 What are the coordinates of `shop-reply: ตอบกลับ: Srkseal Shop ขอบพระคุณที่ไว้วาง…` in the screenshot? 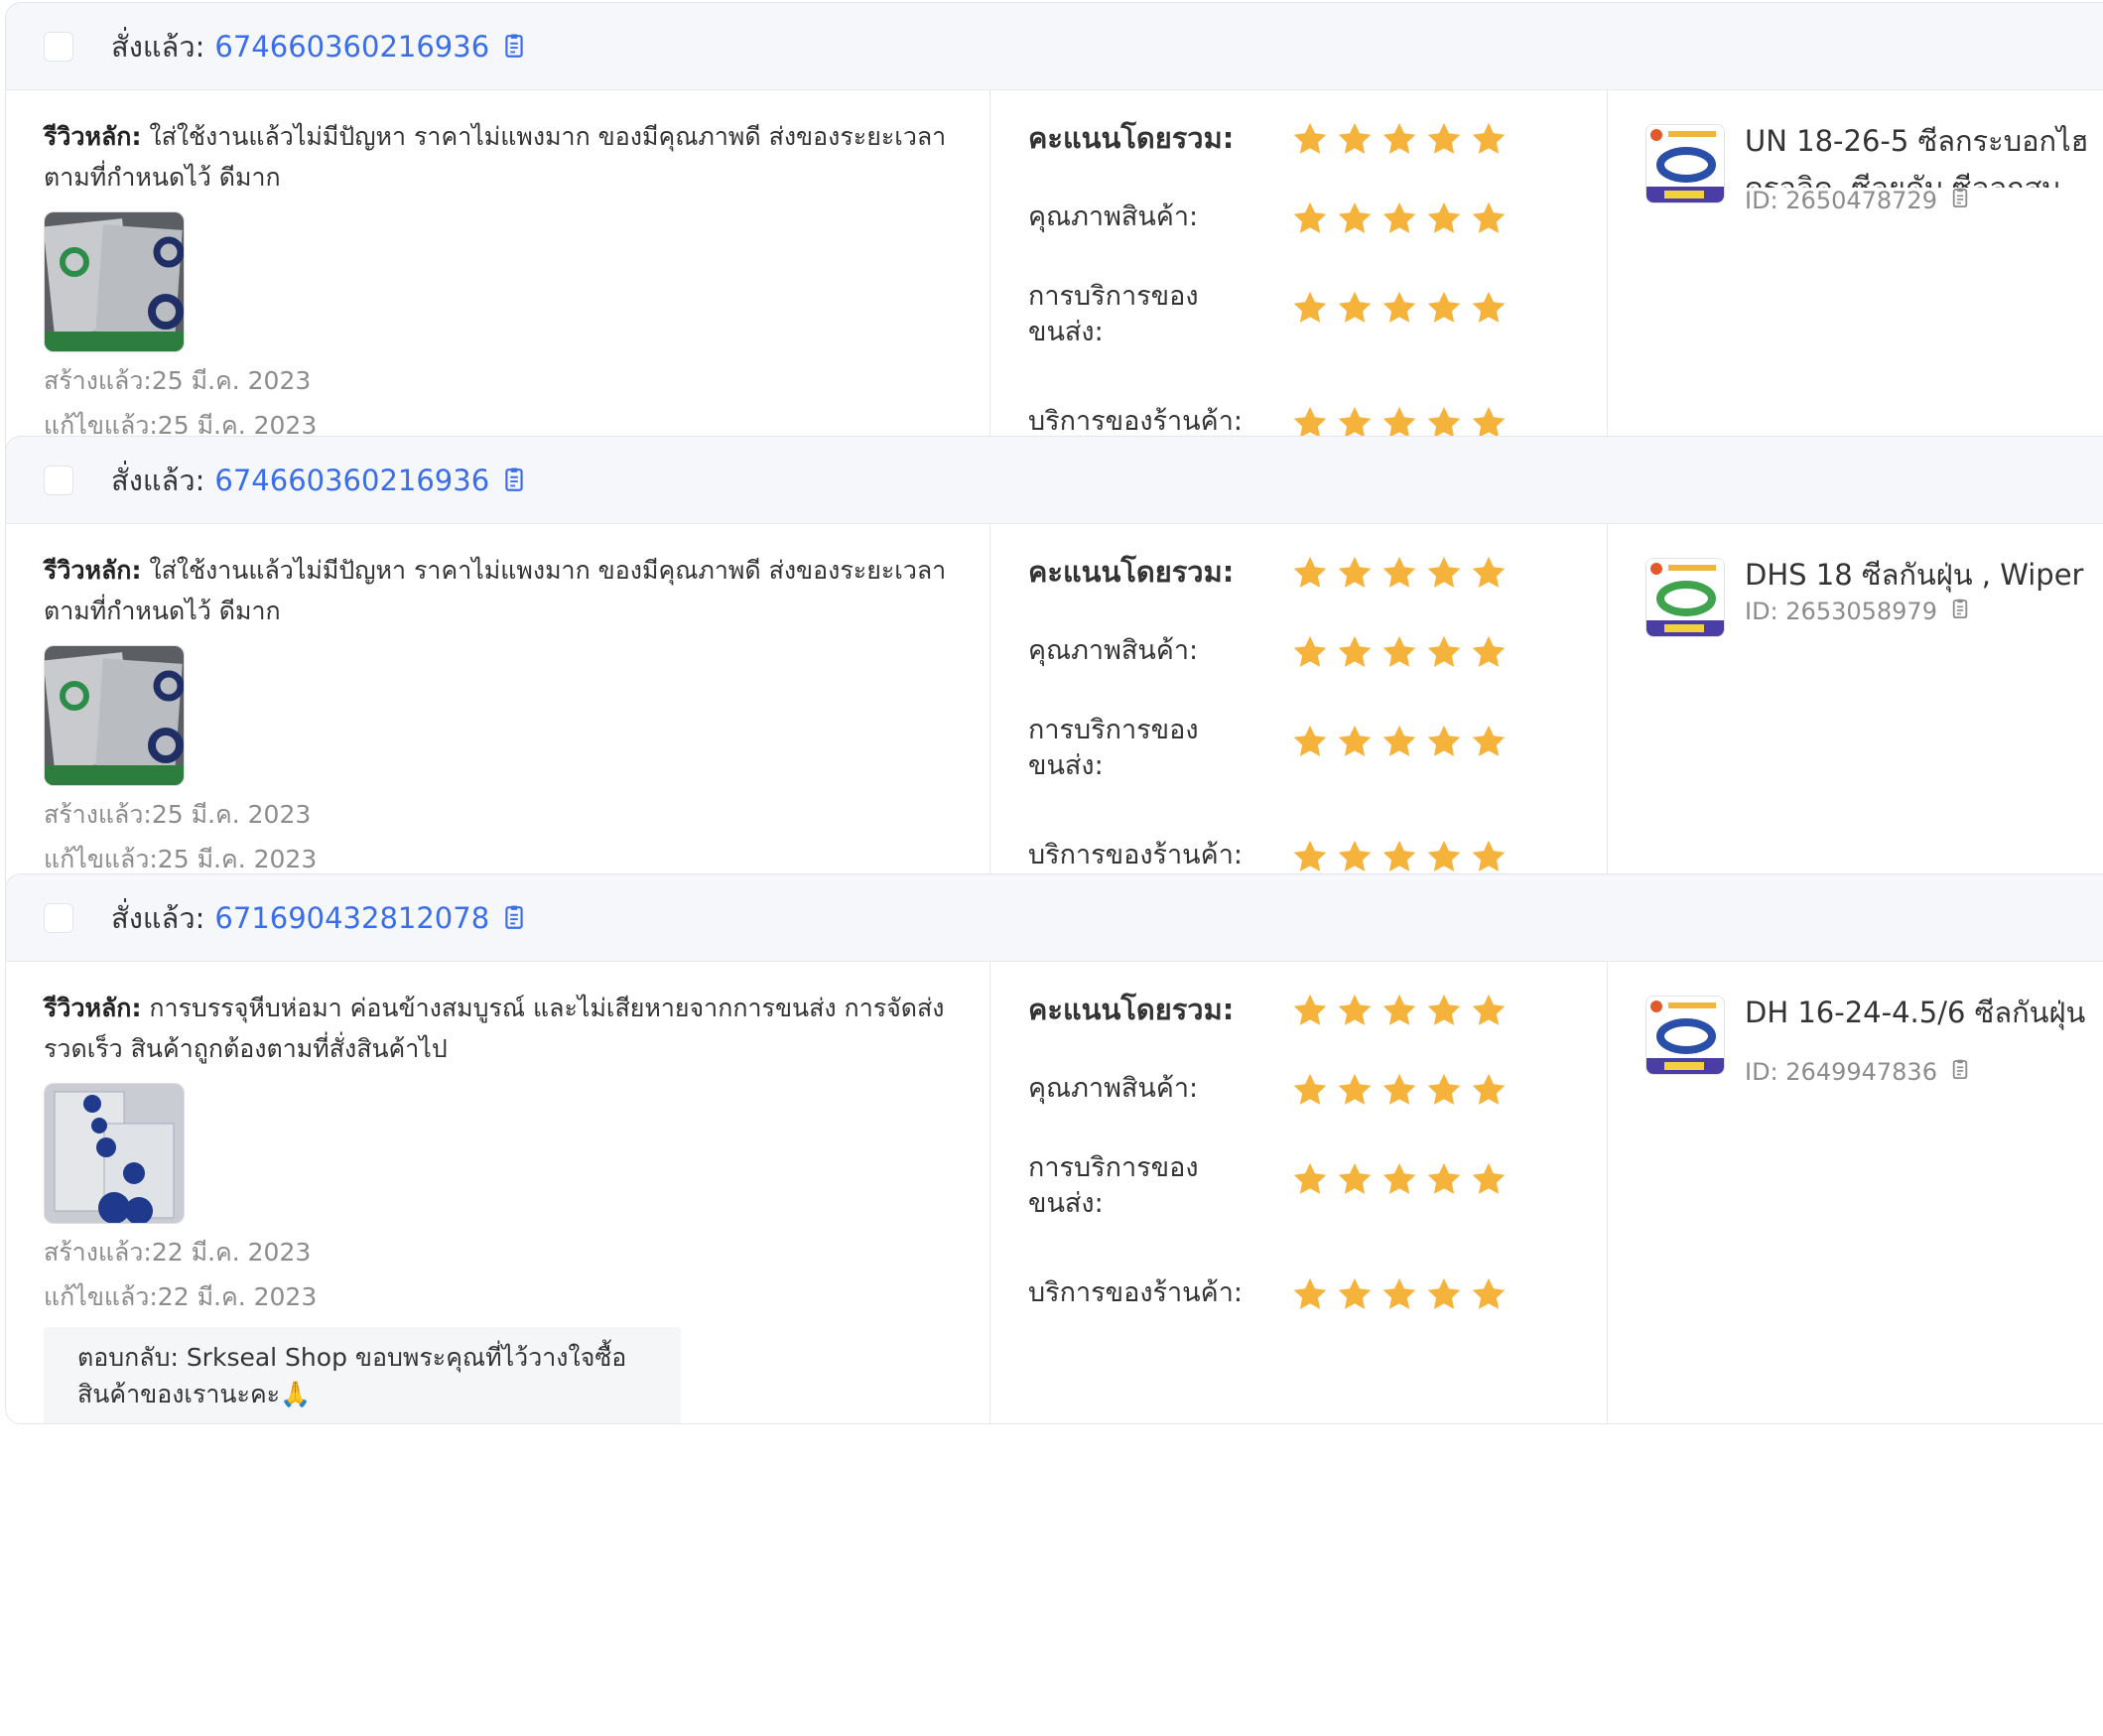 It's located at (362, 1375).